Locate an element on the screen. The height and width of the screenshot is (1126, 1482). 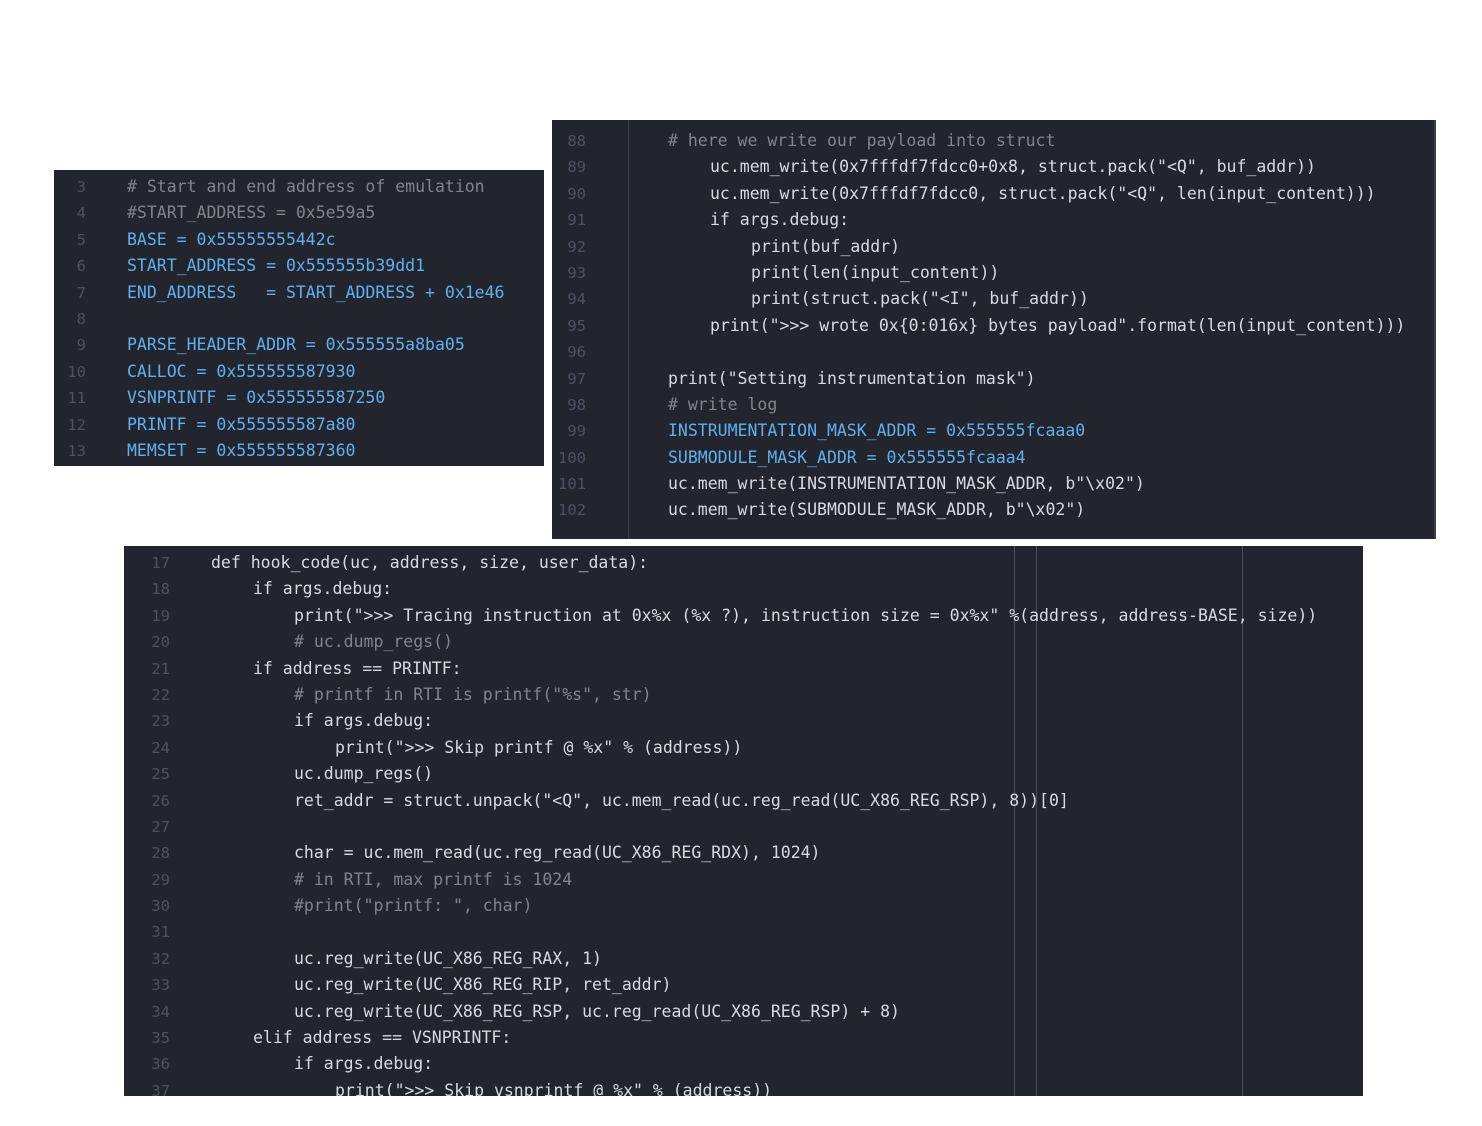
code-text: END_ADDRESS = START_ADDRESS + 0x1e46 is located at coordinates (316, 292).